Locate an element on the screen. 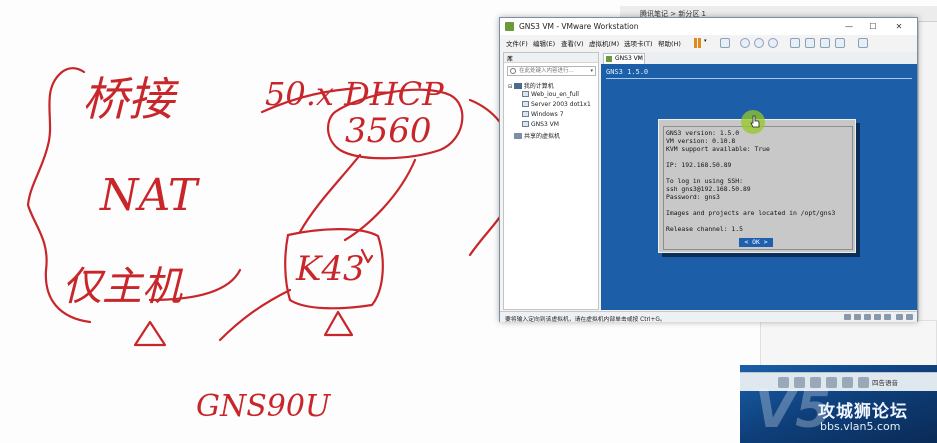 Image resolution: width=937 pixels, height=443 pixels. tree-item-gns3-vm: GNS3 VM is located at coordinates (540, 124).